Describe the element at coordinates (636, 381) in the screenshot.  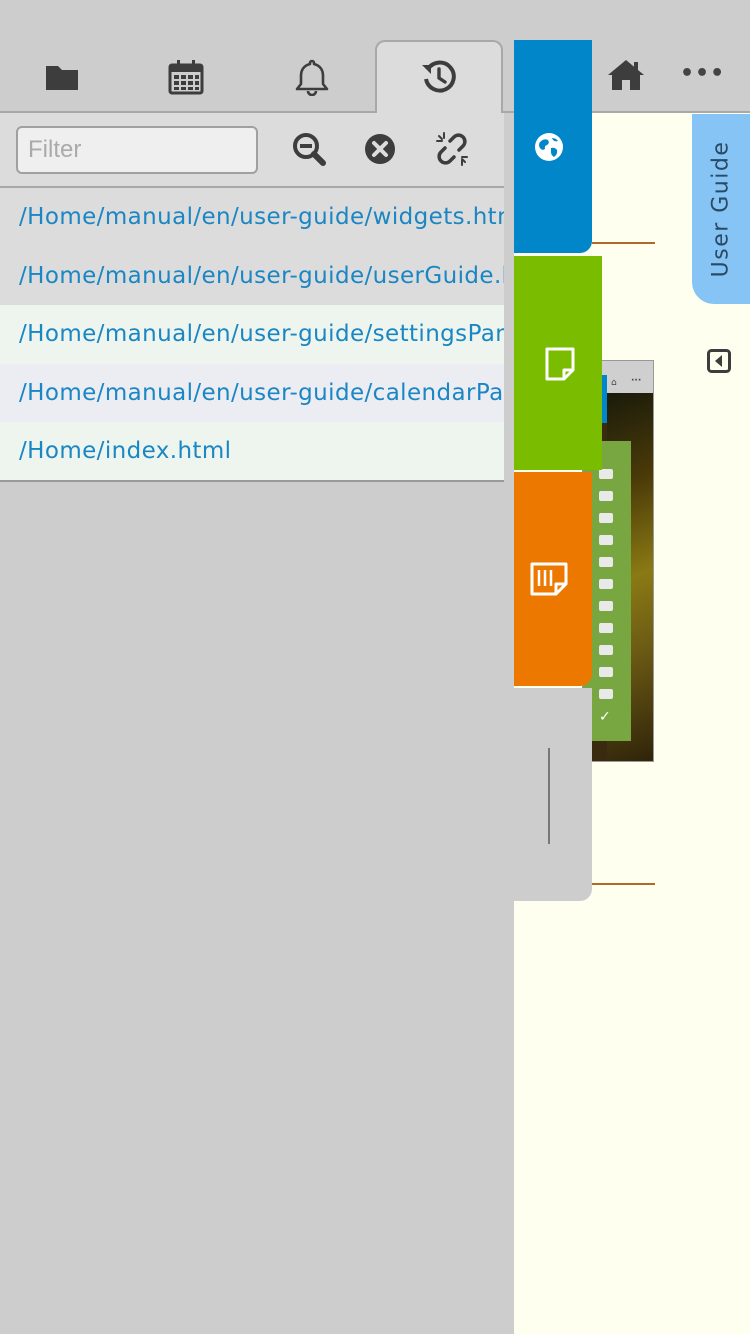
I see `screenshot-more-icon: ···` at that location.